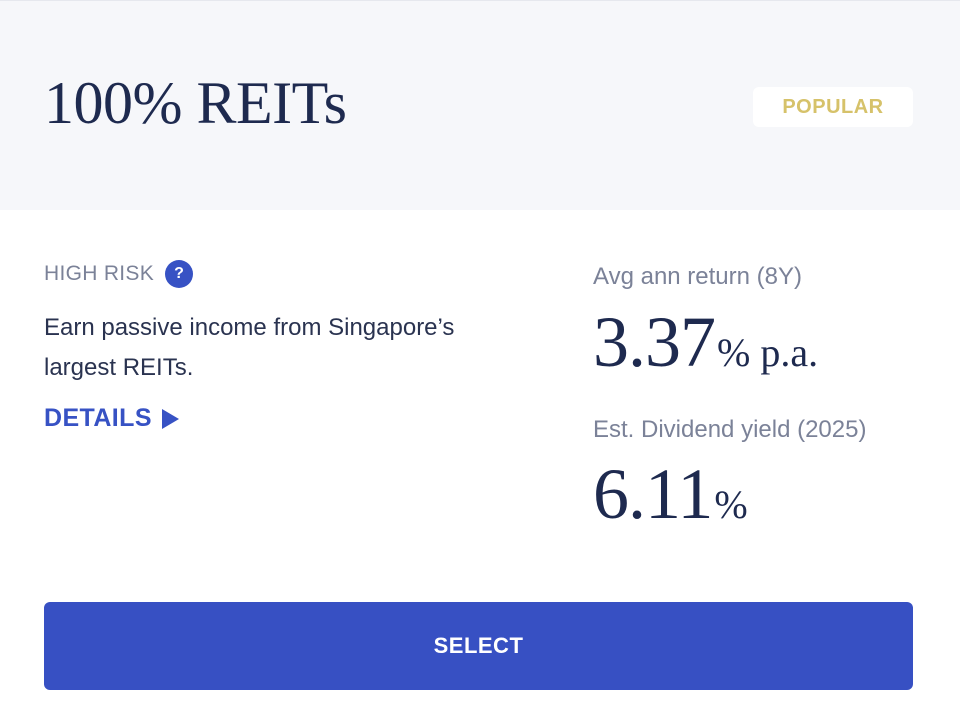 The height and width of the screenshot is (707, 960). I want to click on avg-return-value: 3.37% p.a., so click(705, 342).